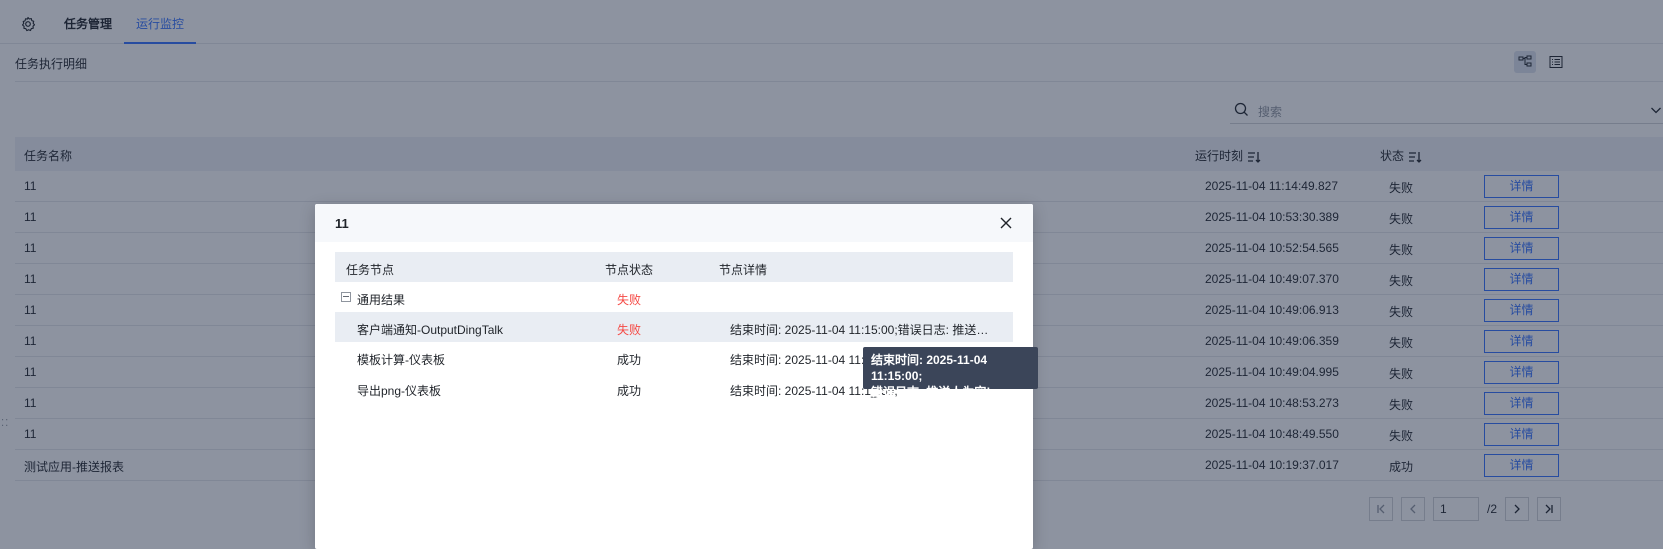  Describe the element at coordinates (934, 392) in the screenshot. I see `tooltip-line: 错误日志: 推送人为空! ;` at that location.